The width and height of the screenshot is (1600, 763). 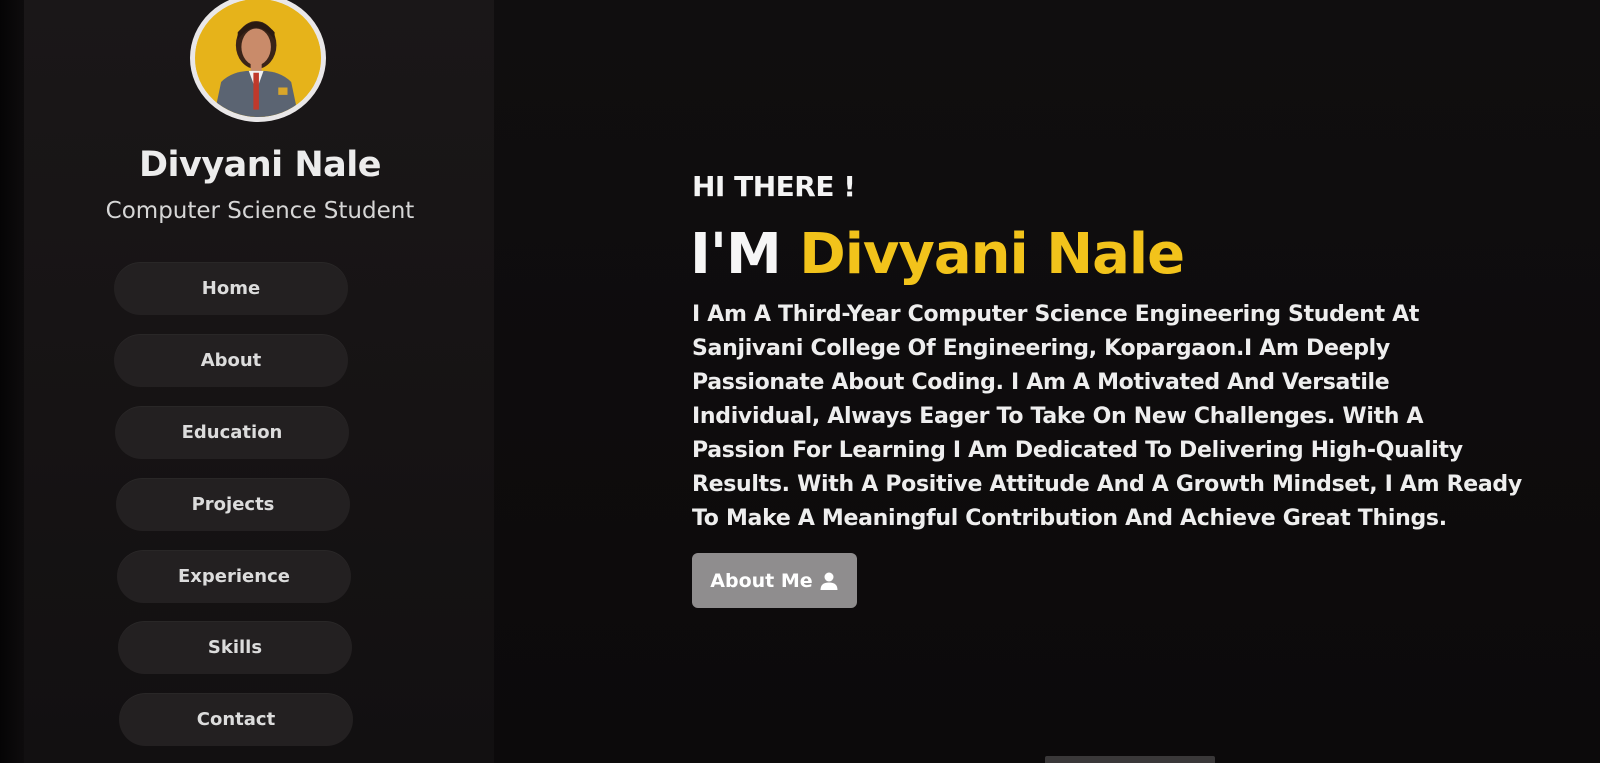 I want to click on nav-item-skills: Skills, so click(x=235, y=647).